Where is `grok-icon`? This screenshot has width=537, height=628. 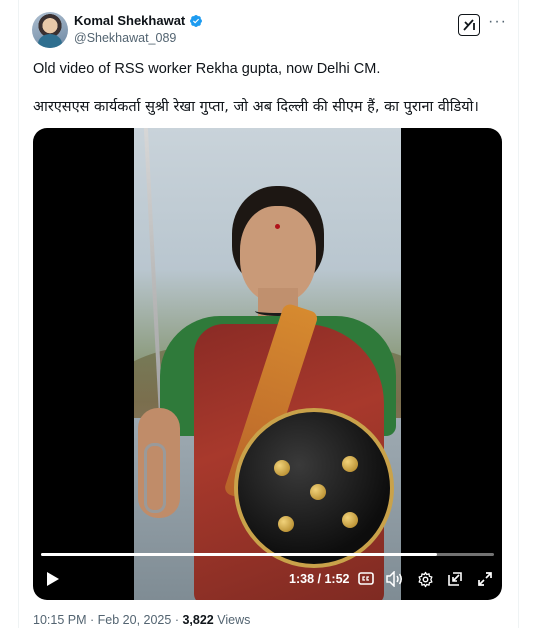
grok-icon is located at coordinates (469, 25).